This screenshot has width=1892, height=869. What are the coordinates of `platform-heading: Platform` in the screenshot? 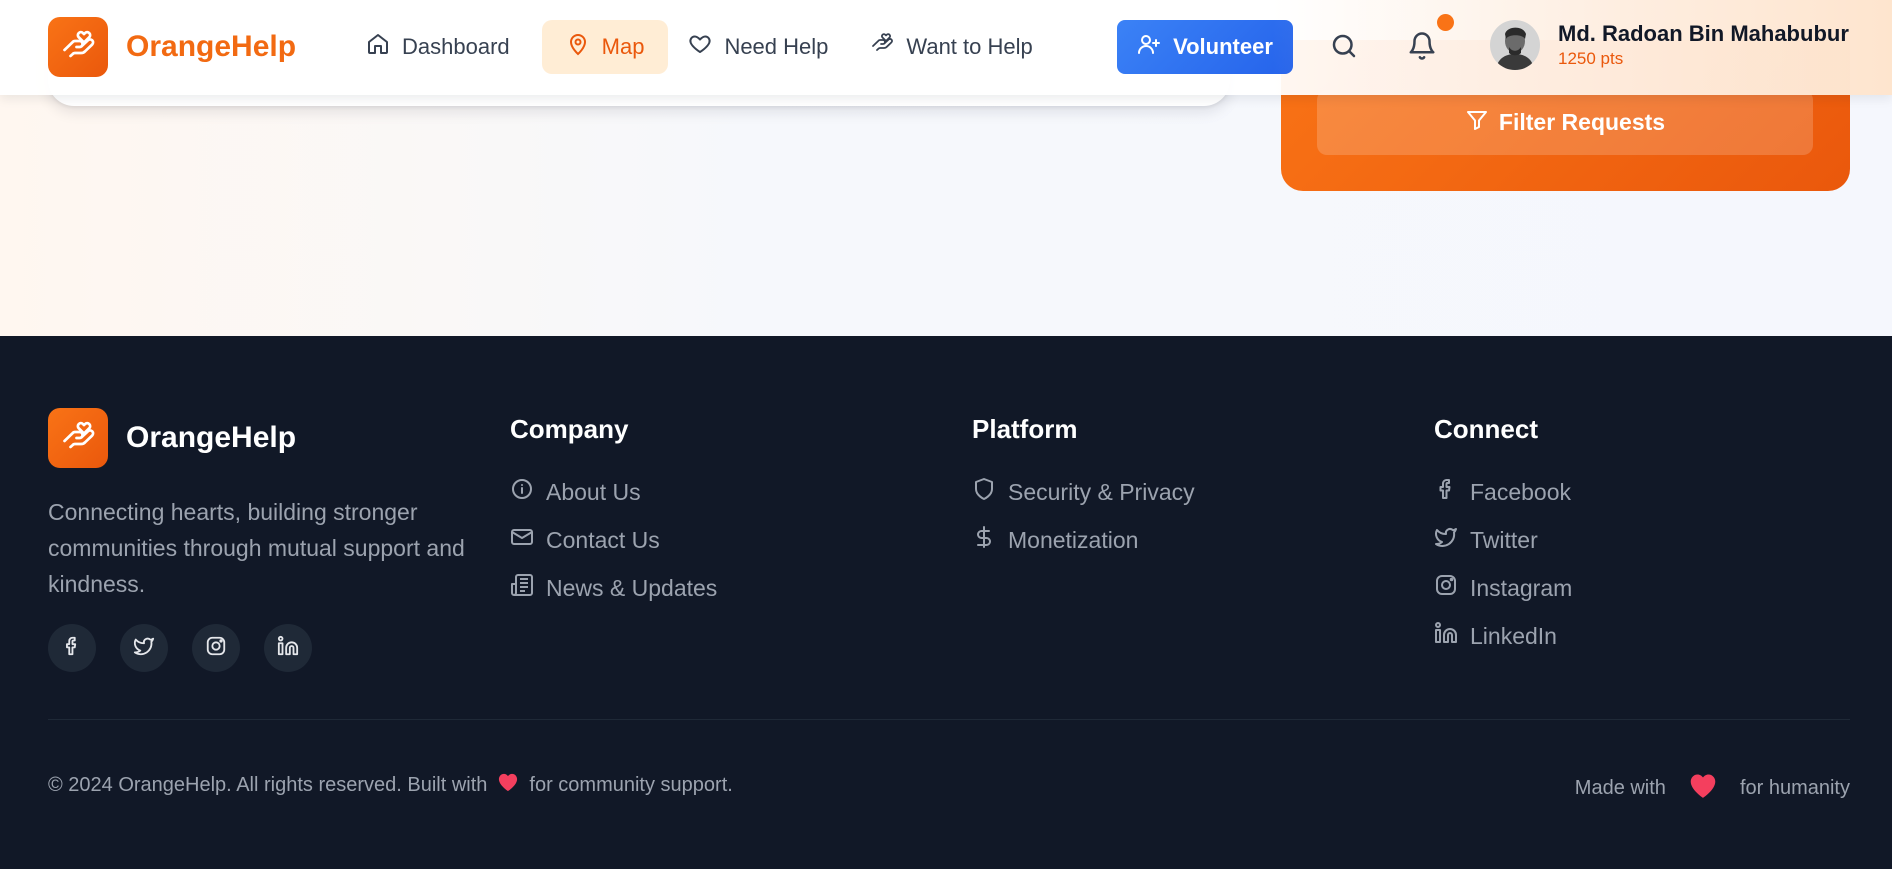 It's located at (1025, 429).